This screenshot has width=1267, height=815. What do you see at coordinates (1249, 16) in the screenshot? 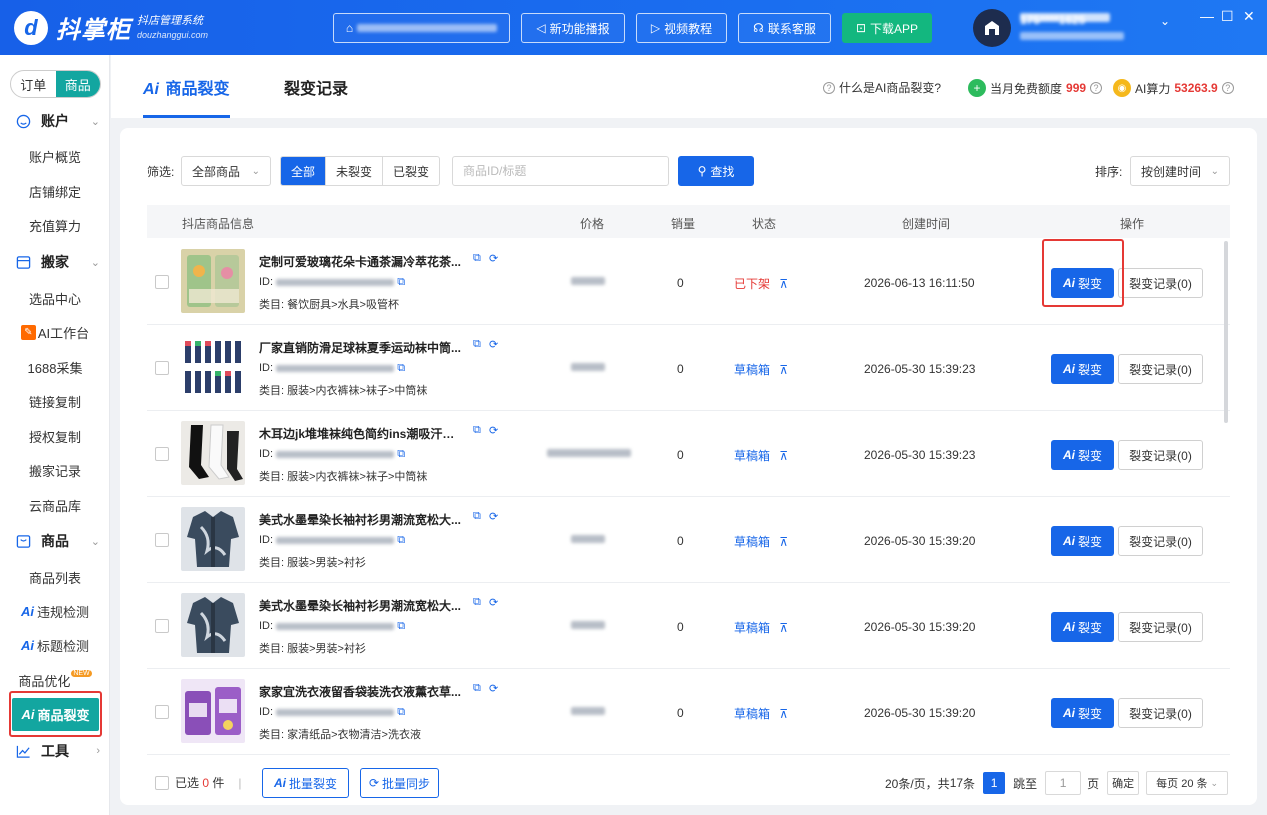
I see `close-icon: ✕` at bounding box center [1249, 16].